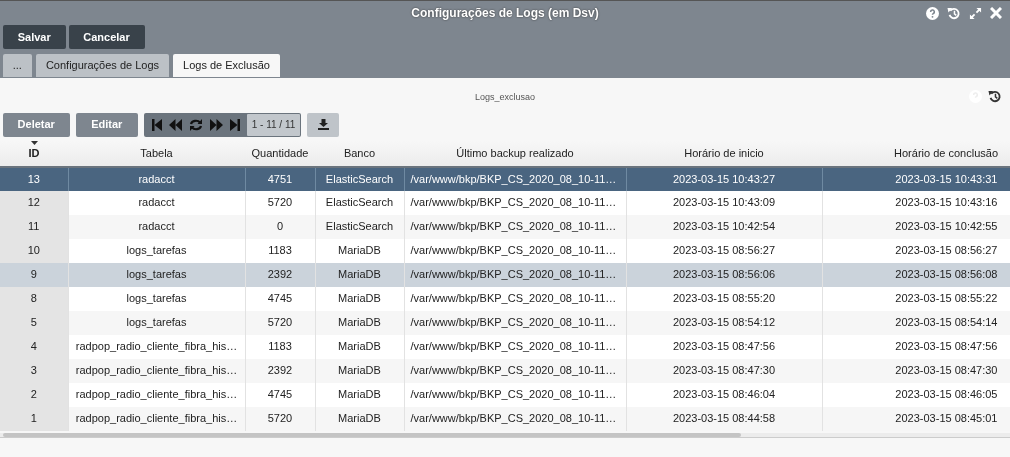 This screenshot has width=1010, height=457. I want to click on table-cell: 2023-03-15 10:43:09, so click(724, 202).